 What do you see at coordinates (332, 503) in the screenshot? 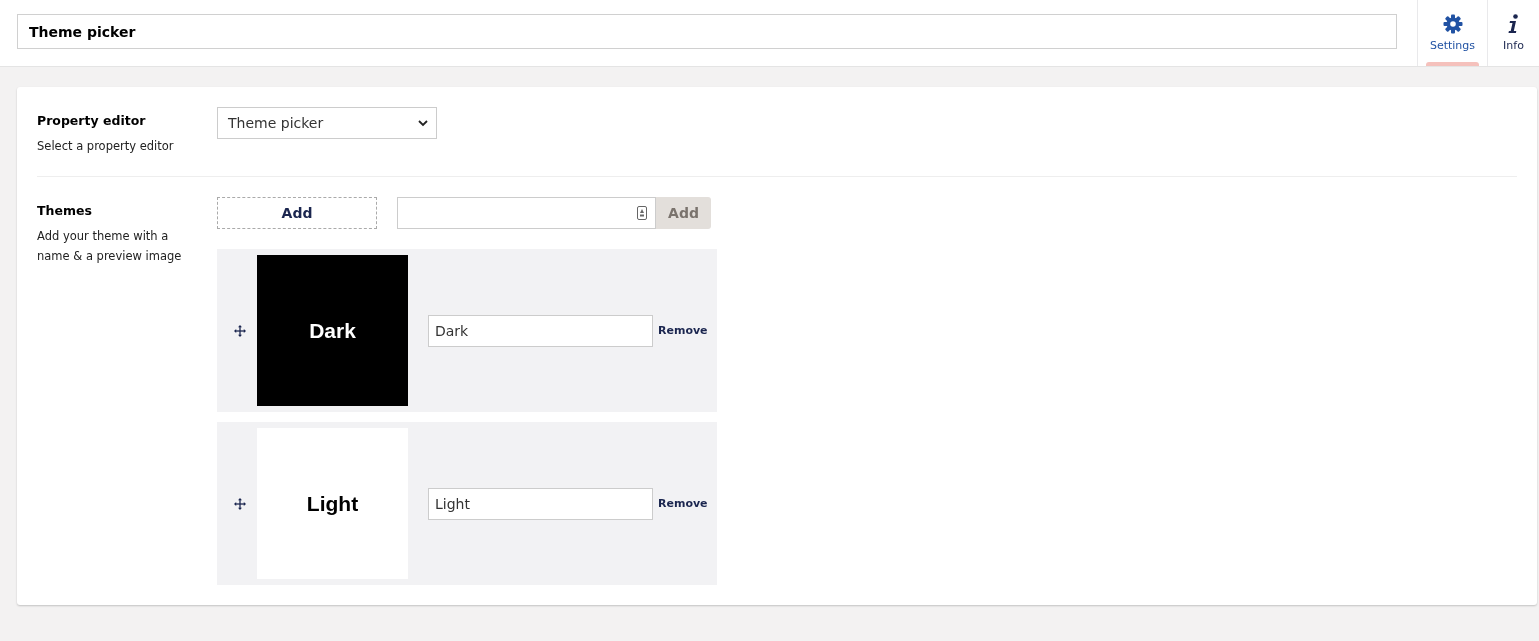
I see `preview-text: Light` at bounding box center [332, 503].